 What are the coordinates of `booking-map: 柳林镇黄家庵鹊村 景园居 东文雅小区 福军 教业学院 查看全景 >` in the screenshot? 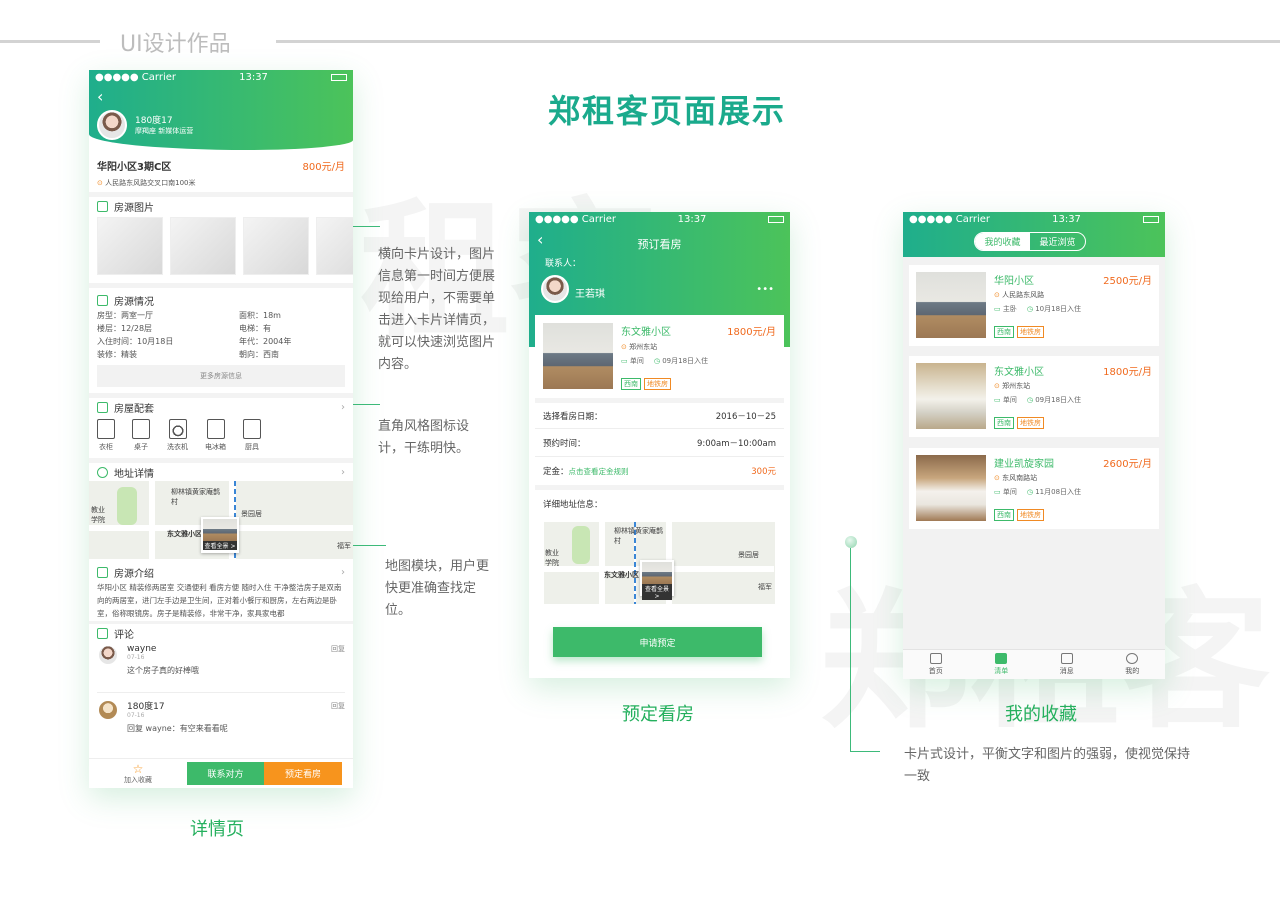 It's located at (659, 563).